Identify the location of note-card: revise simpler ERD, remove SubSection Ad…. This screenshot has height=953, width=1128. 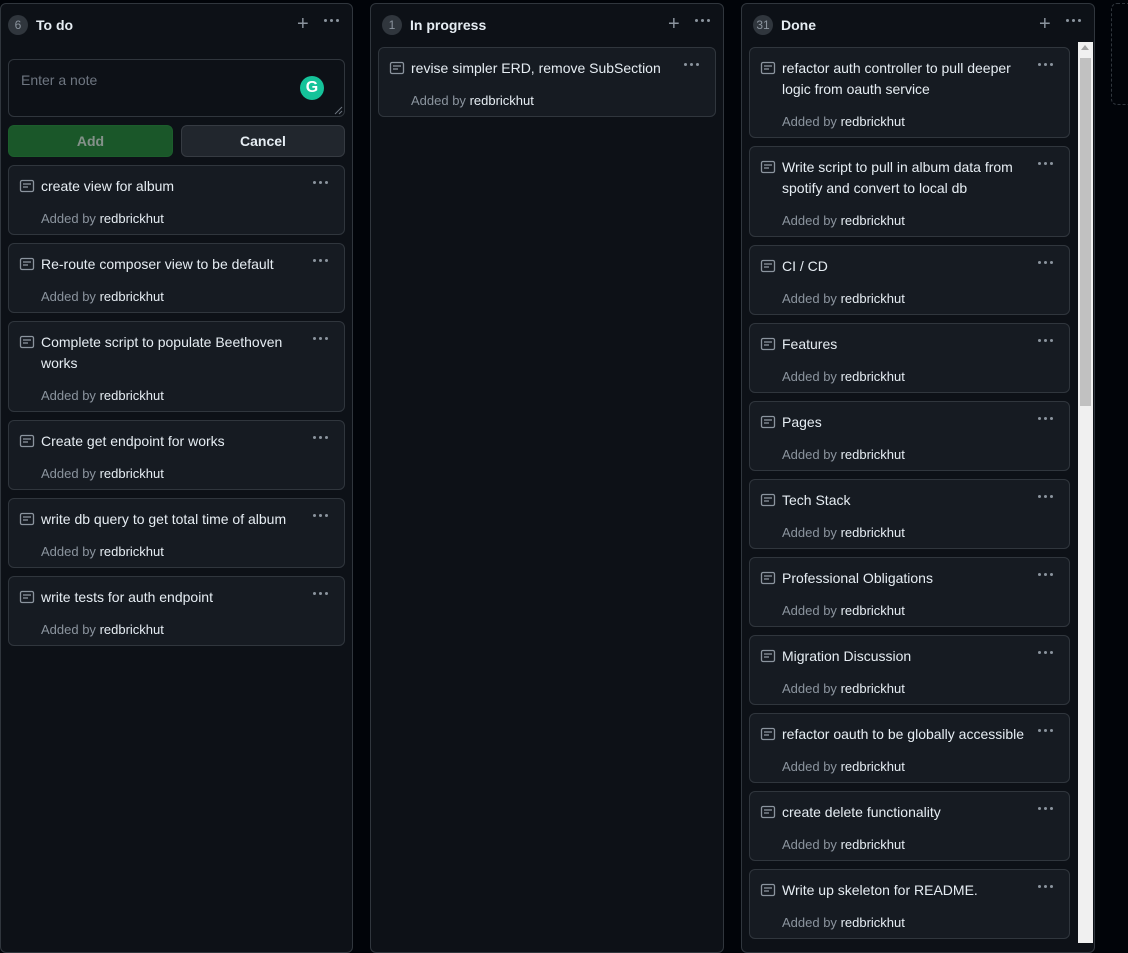
(547, 82).